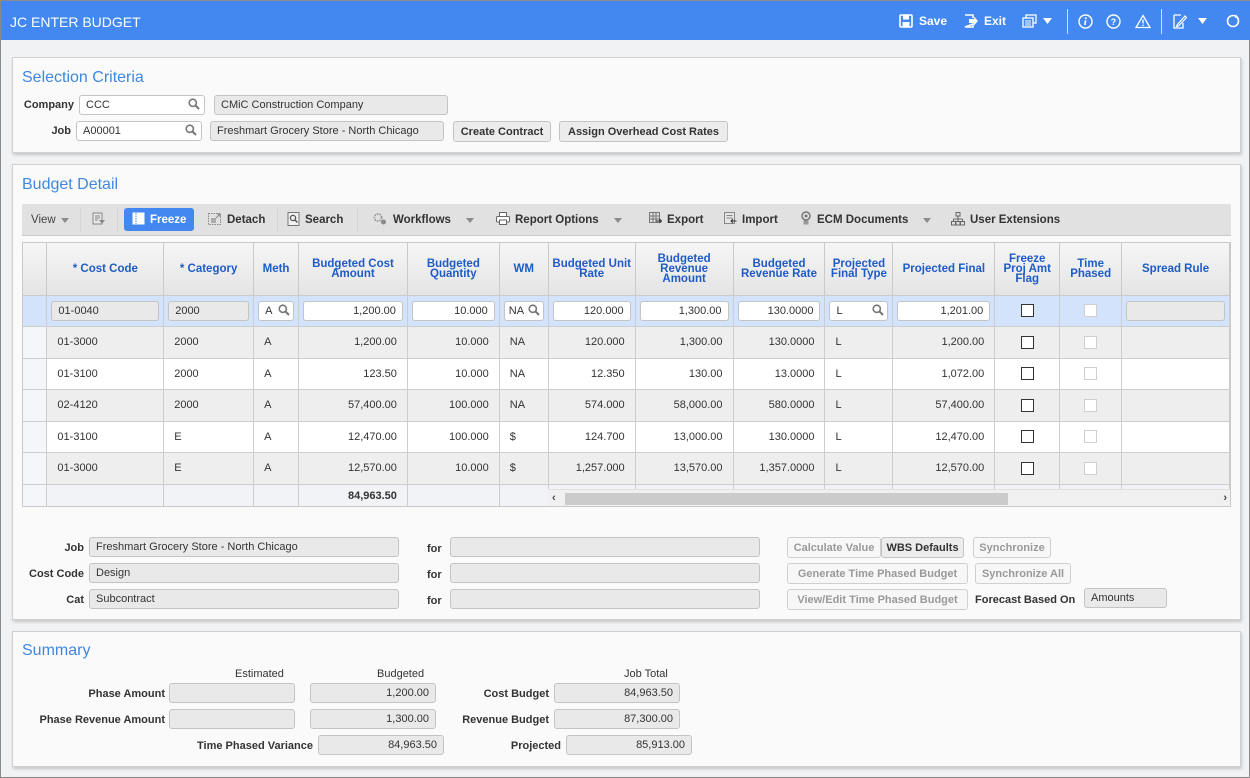 This screenshot has width=1250, height=778. What do you see at coordinates (1037, 21) in the screenshot?
I see `copy-menu-button` at bounding box center [1037, 21].